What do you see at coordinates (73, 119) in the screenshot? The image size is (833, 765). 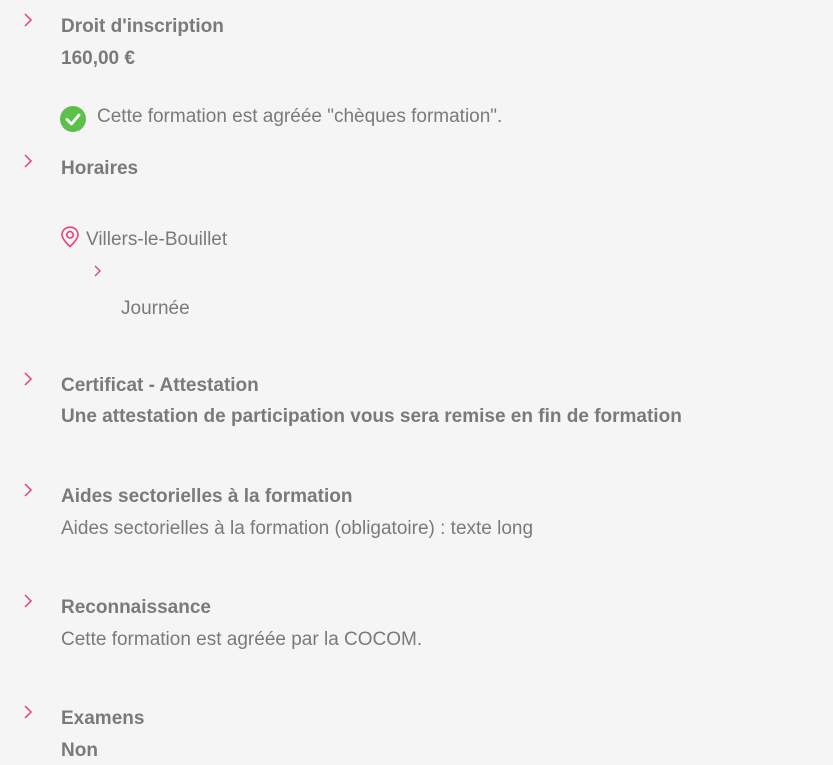 I see `check-circle-icon` at bounding box center [73, 119].